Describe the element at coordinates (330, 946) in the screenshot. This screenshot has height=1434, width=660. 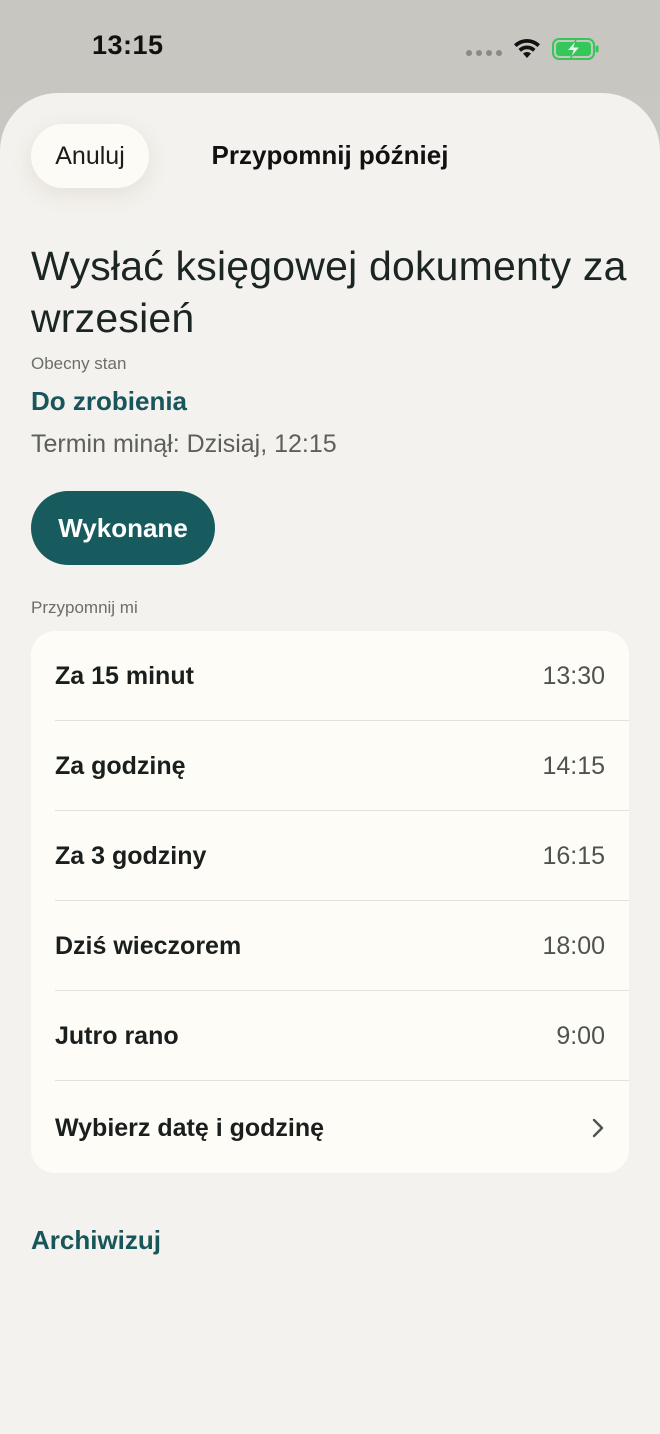
I see `remind-option-tonight: Dziś wieczorem 18:00` at that location.